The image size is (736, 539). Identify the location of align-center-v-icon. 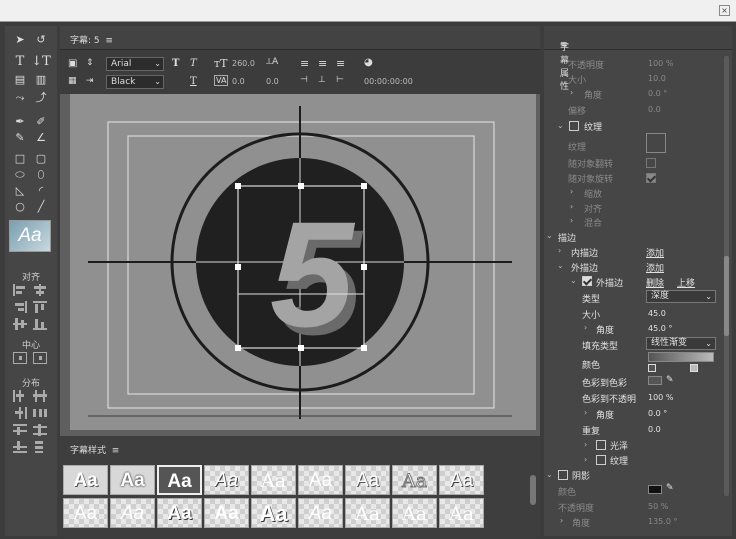
(40, 290).